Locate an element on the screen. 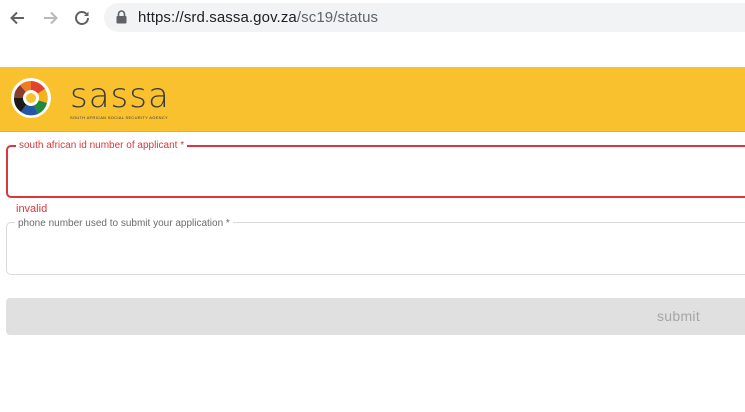 The width and height of the screenshot is (745, 412). id-number-label: south african id number of applicant * is located at coordinates (102, 146).